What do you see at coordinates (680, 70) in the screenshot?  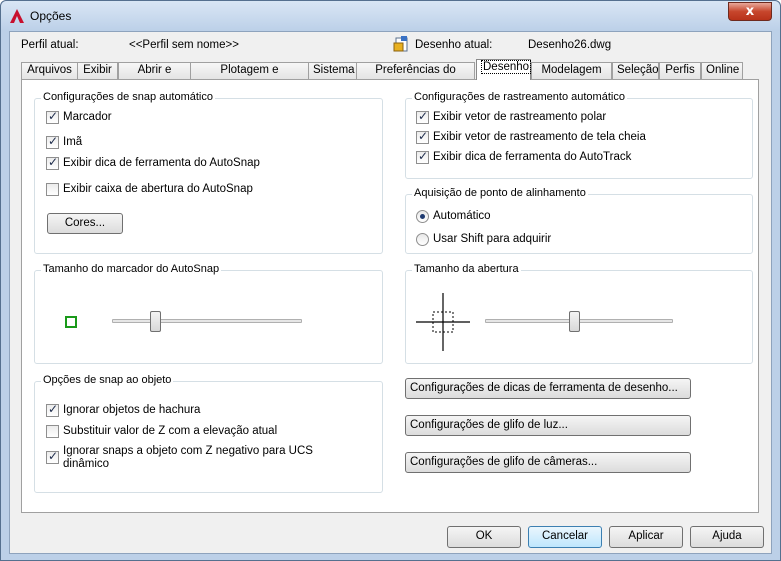 I see `tab-perfis: Perfis` at bounding box center [680, 70].